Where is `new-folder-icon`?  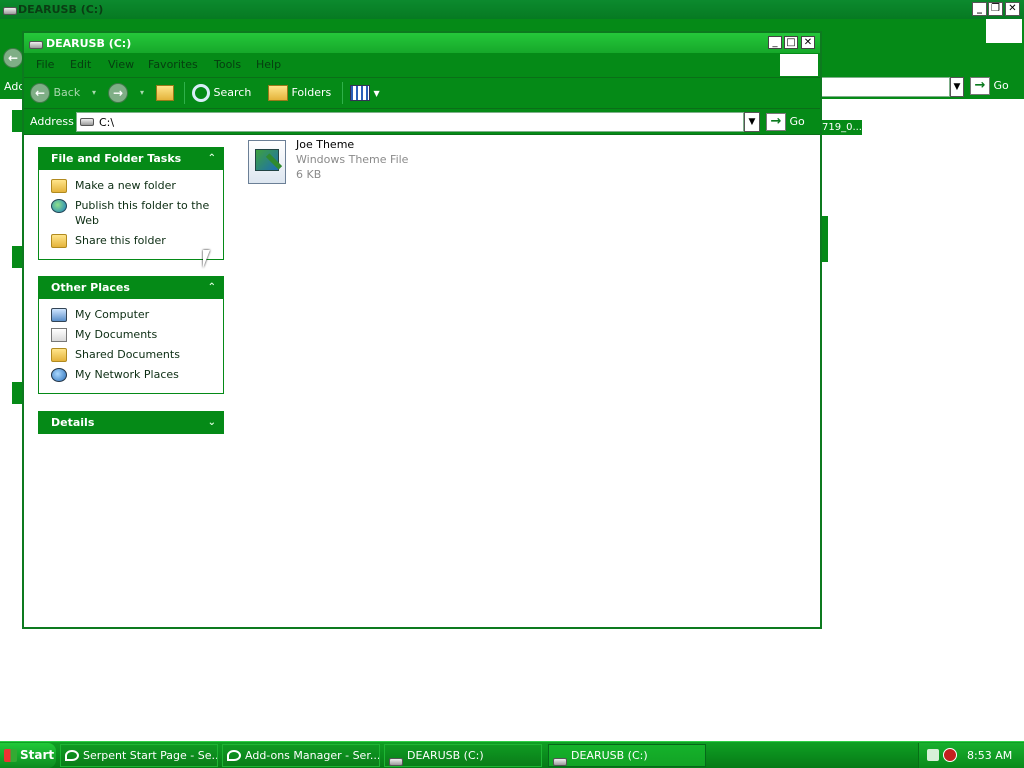 new-folder-icon is located at coordinates (59, 186).